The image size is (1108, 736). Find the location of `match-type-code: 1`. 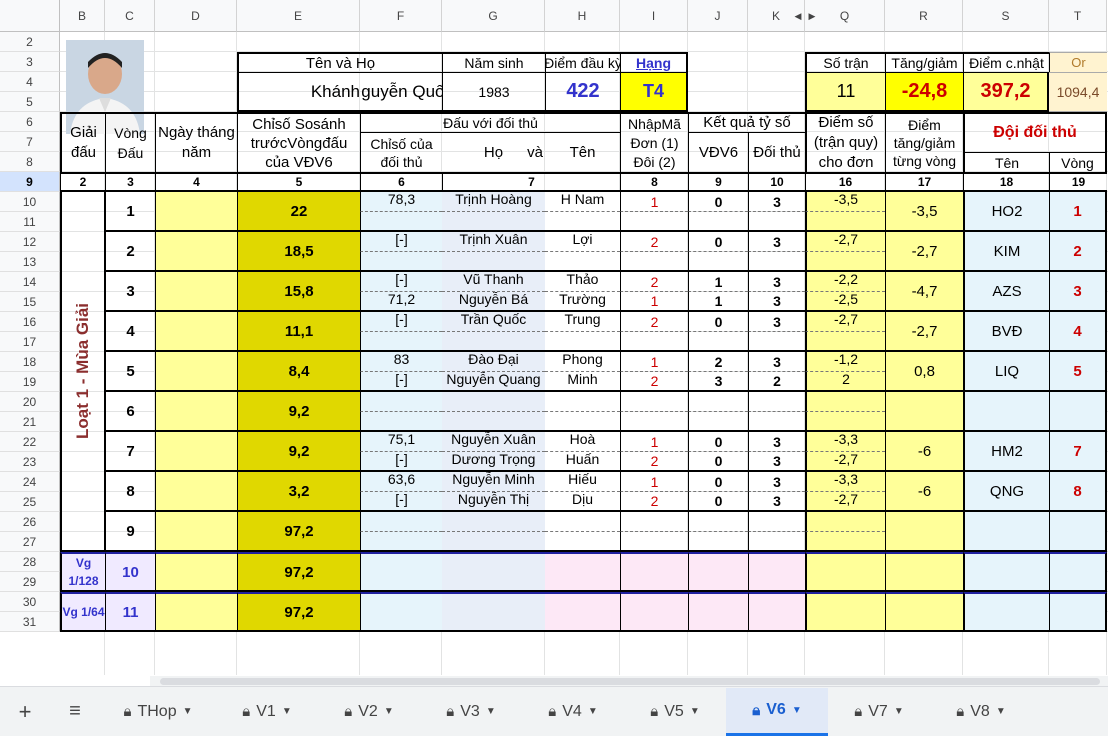

match-type-code: 1 is located at coordinates (654, 302).